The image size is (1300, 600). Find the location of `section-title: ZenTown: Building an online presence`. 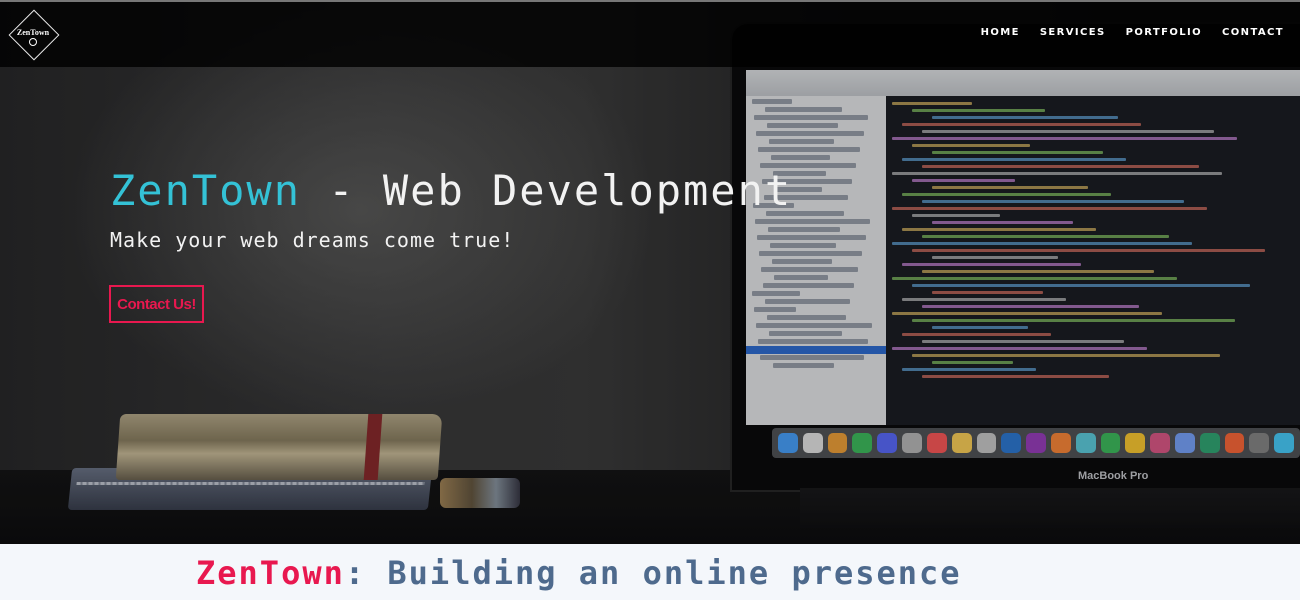

section-title: ZenTown: Building an online presence is located at coordinates (579, 573).